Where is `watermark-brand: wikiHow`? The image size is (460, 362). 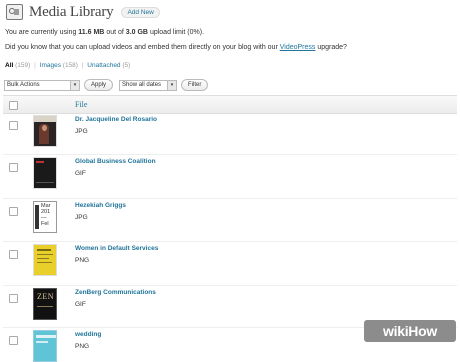
watermark-brand: wikiHow is located at coordinates (410, 331).